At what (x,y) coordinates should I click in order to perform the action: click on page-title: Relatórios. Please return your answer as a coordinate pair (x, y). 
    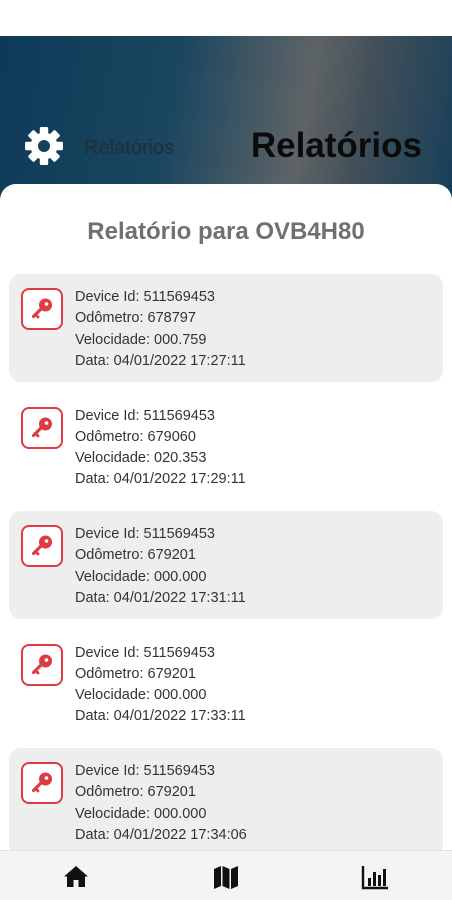
    Looking at the image, I should click on (336, 145).